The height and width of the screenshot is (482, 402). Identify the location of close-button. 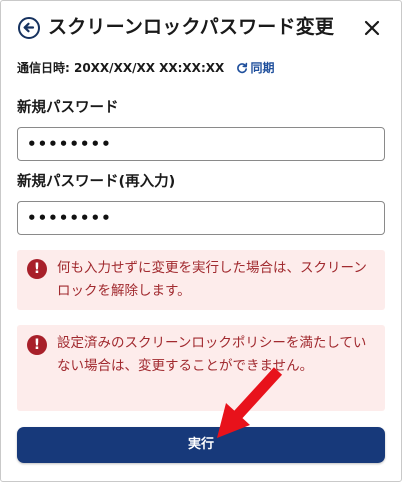
(372, 28).